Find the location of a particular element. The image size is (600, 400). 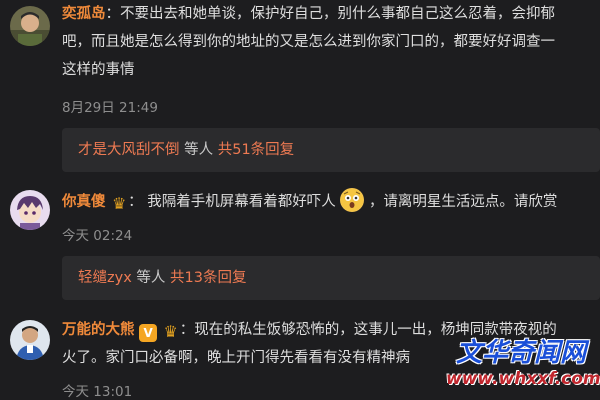

site-watermark: 文华奇闻网 www.whxxf.com is located at coordinates (523, 366).